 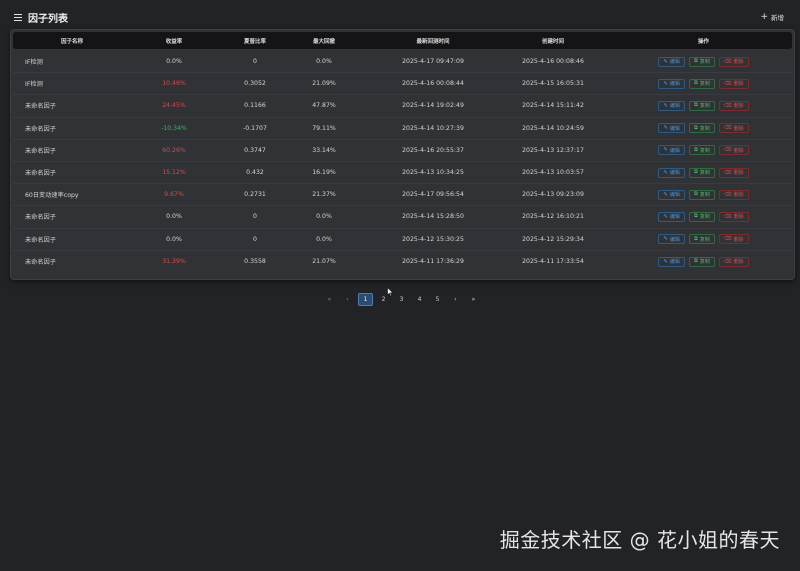 I want to click on last-page-button: », so click(x=473, y=299).